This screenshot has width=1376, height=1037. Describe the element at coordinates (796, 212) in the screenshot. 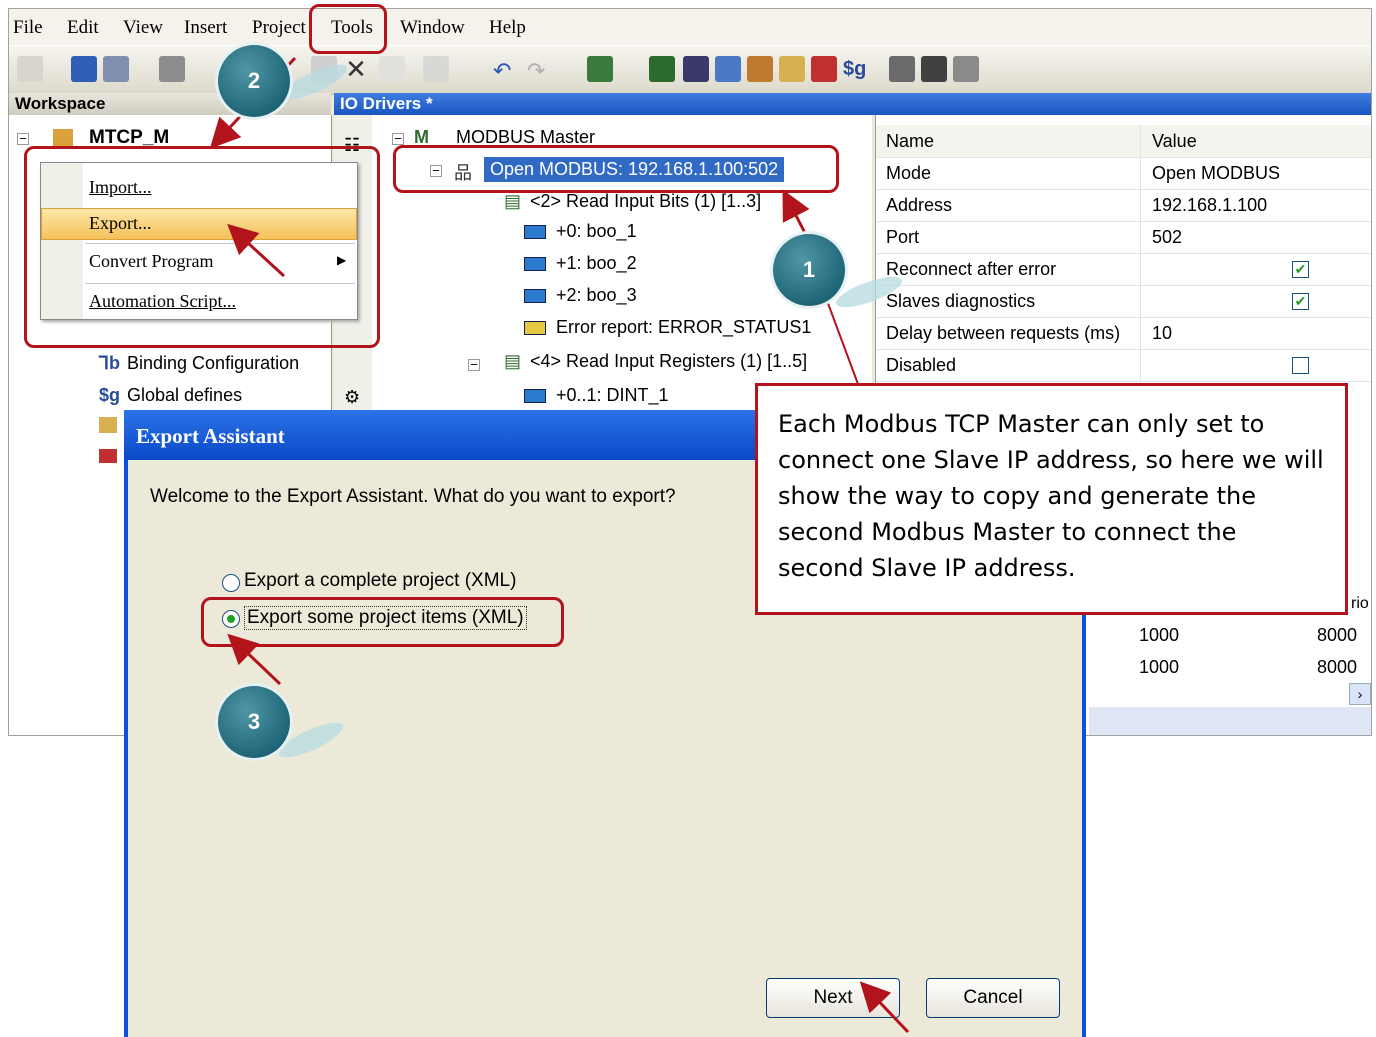

I see `arrow-to-connection` at that location.